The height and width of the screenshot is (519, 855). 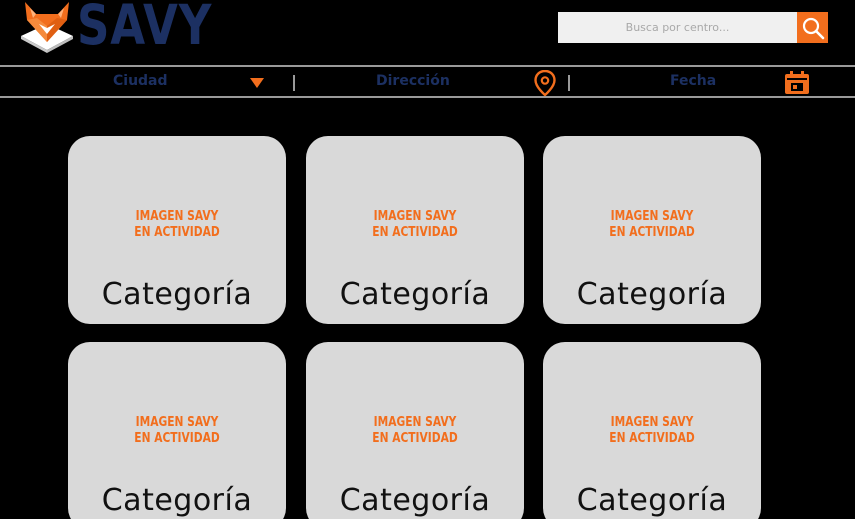 What do you see at coordinates (140, 81) in the screenshot?
I see `filter-city-label: Ciudad` at bounding box center [140, 81].